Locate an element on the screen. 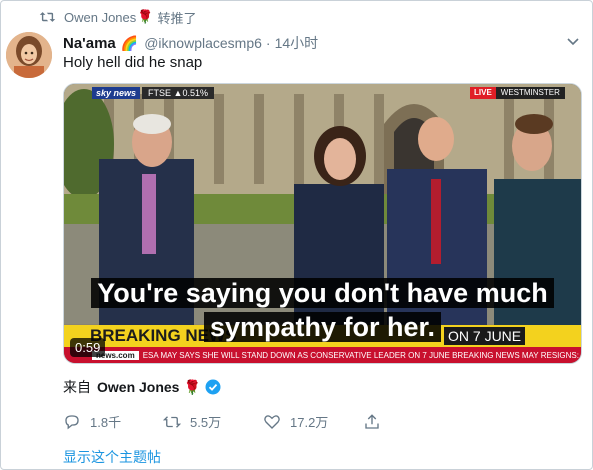 The height and width of the screenshot is (470, 593). share-icon is located at coordinates (372, 421).